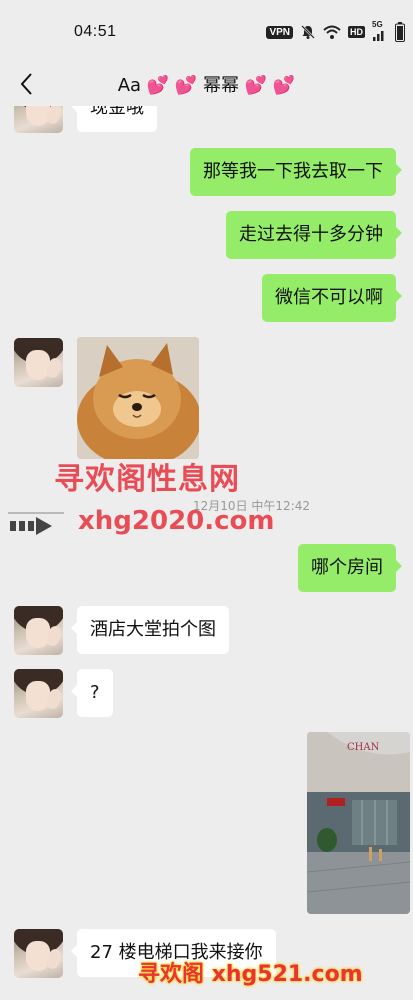  I want to click on vpn-icon: VPN, so click(279, 32).